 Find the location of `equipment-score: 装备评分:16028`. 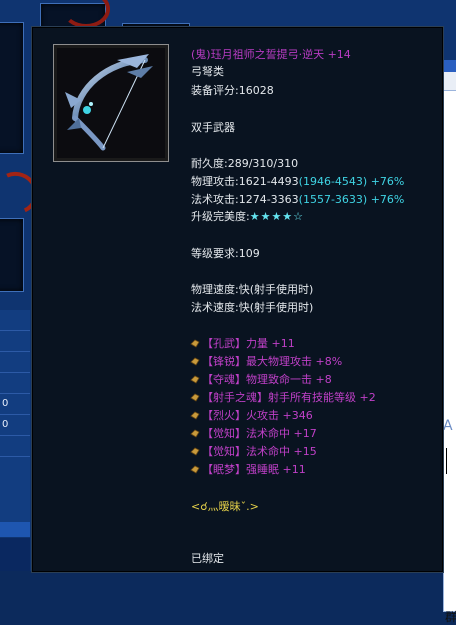

equipment-score: 装备评分:16028 is located at coordinates (232, 91).